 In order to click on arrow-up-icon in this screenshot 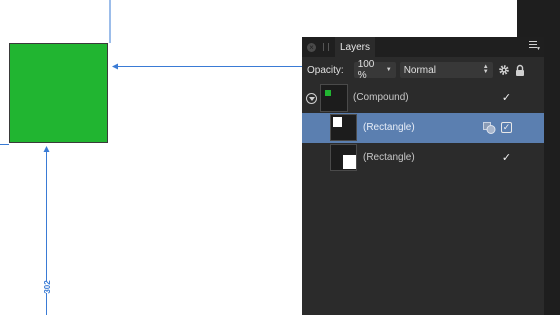, I will do `click(46, 149)`.